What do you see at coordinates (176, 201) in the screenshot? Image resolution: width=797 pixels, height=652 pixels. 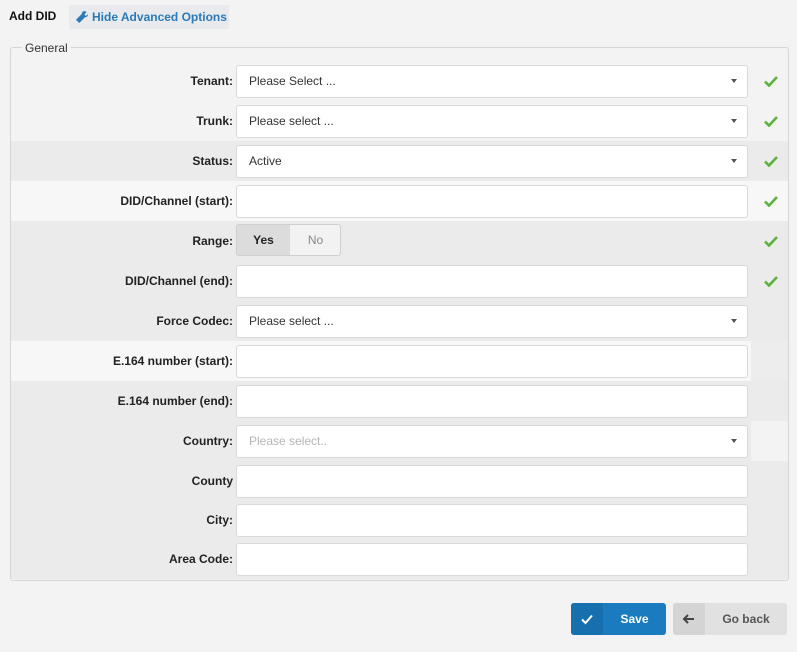 I see `did-start-label: DID/Channel (start):` at bounding box center [176, 201].